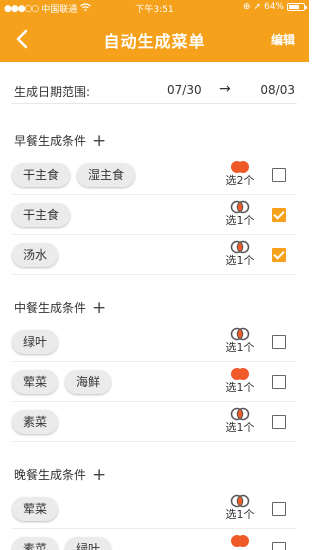 Image resolution: width=320 pixels, height=550 pixels. Describe the element at coordinates (154, 539) in the screenshot. I see `condition-row: 素菜 绿叶` at that location.